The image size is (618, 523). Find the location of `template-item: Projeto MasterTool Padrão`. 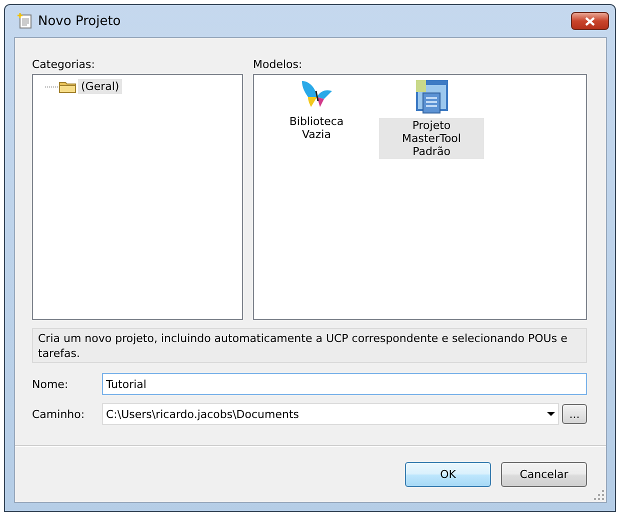

template-item: Projeto MasterTool Padrão is located at coordinates (431, 138).